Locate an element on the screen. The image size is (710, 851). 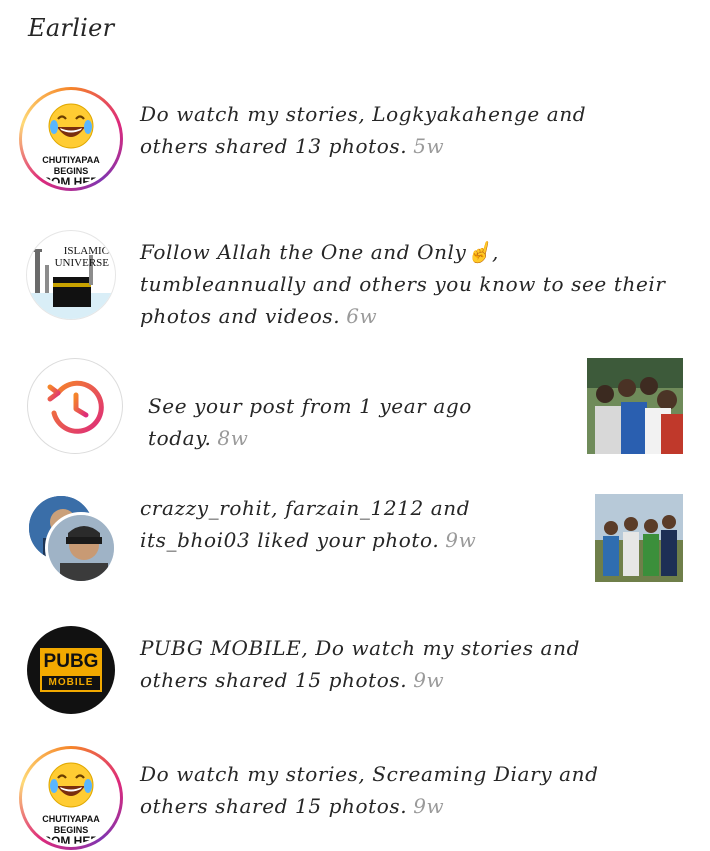
pubg-logo-icon: PUBG MOBILE is located at coordinates (71, 670).